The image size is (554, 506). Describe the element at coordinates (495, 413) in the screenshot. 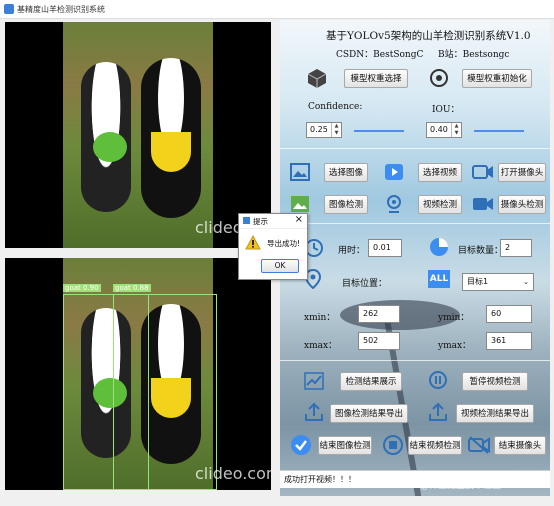

I see `export-video-button: 视频检测结果导出` at that location.